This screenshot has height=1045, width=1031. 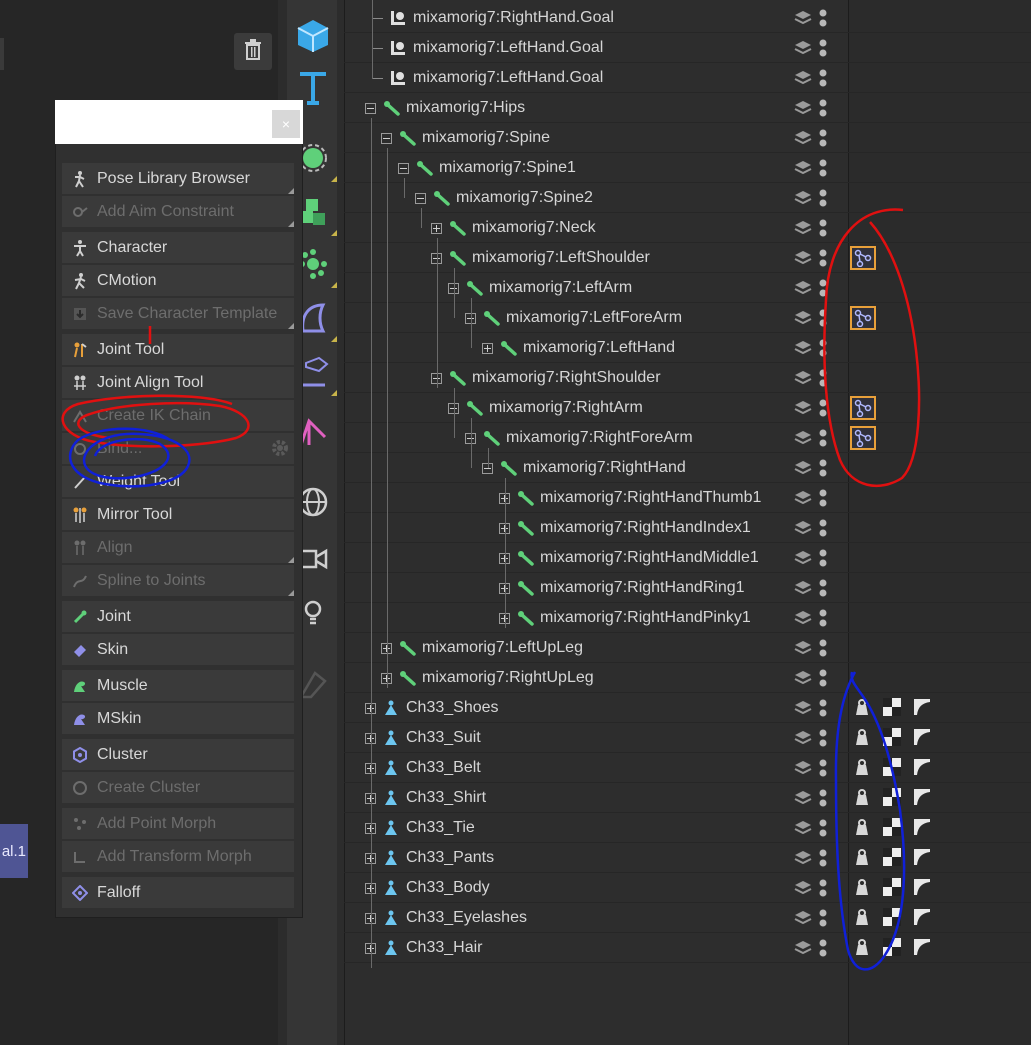 What do you see at coordinates (546, 378) in the screenshot?
I see `outliner-row: mixamorig7:RightShoulder` at bounding box center [546, 378].